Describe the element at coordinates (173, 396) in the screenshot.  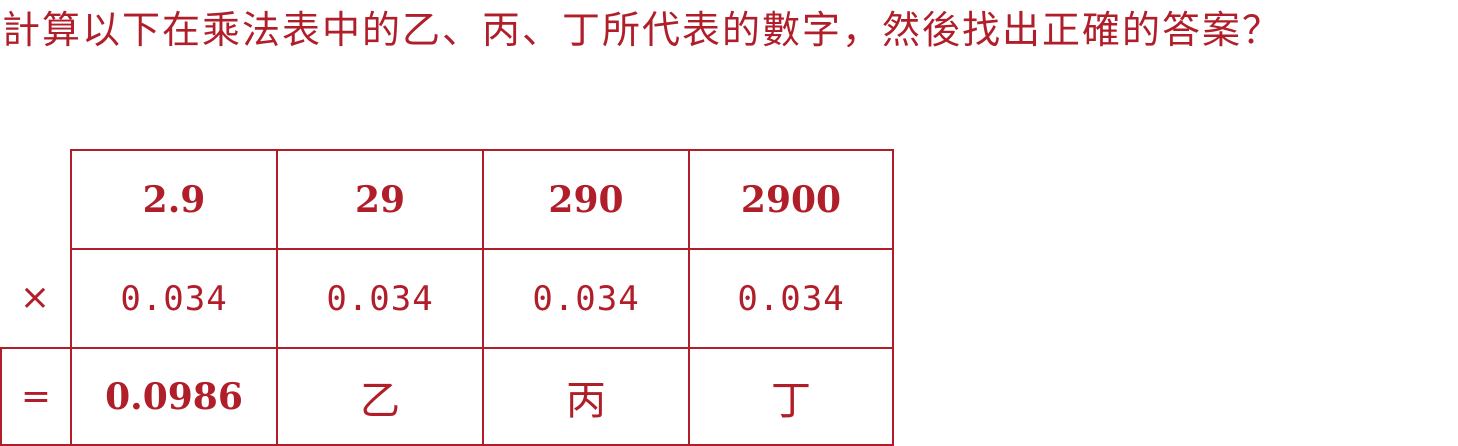
I see `result-cell: 0.0986` at that location.